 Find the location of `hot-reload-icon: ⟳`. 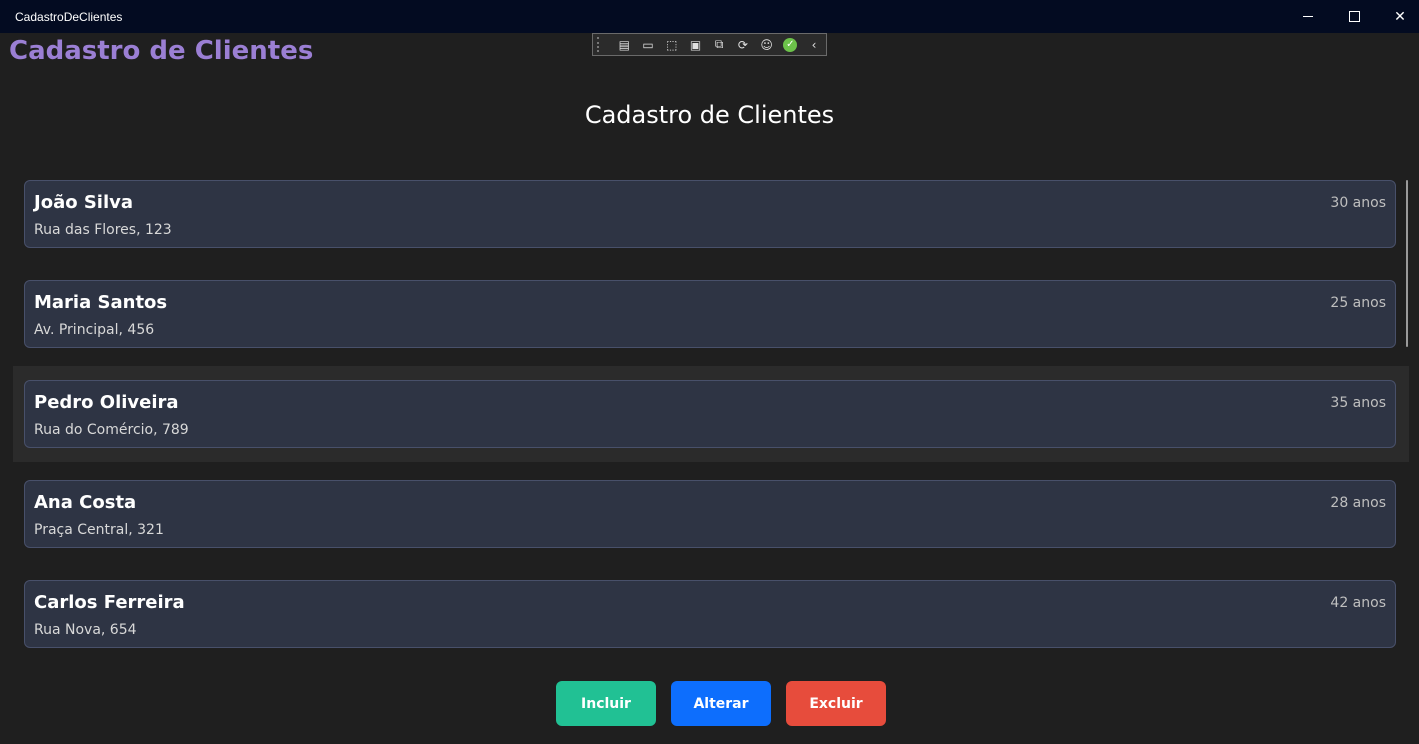

hot-reload-icon: ⟳ is located at coordinates (743, 44).